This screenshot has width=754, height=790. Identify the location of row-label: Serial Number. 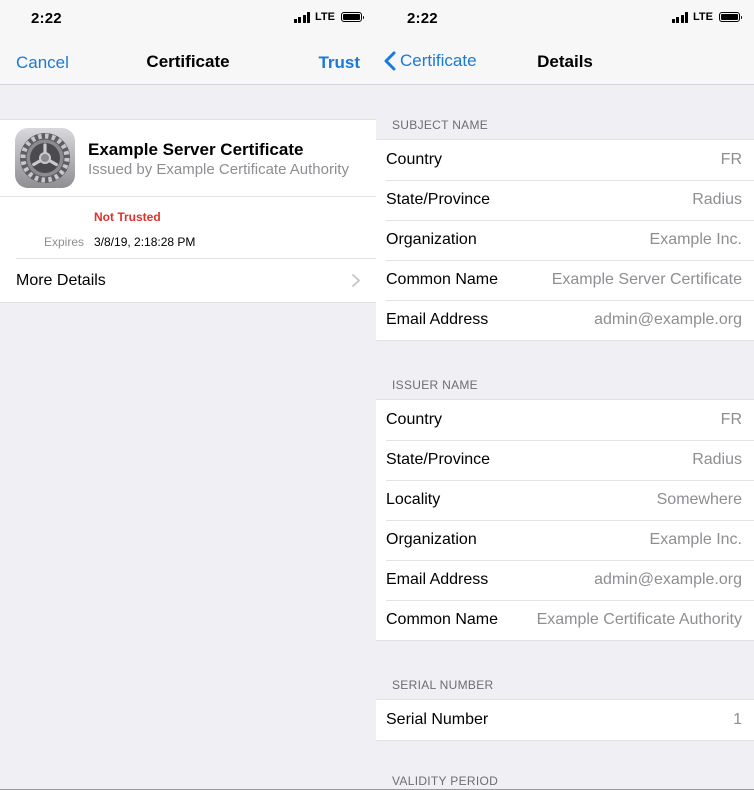
(437, 719).